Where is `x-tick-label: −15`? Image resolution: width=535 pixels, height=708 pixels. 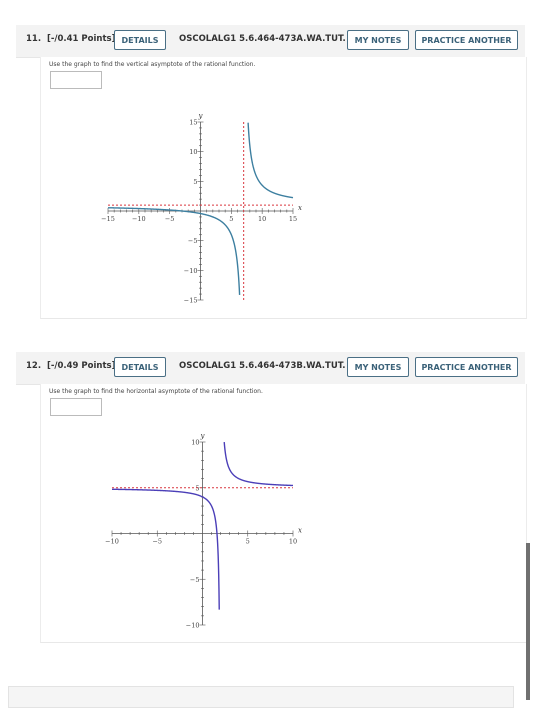
x-tick-label: −15 is located at coordinates (108, 219).